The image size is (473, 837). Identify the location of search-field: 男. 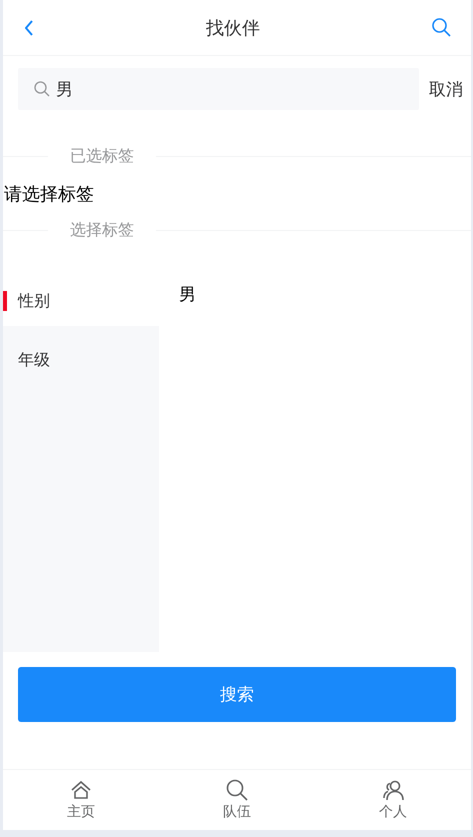
(218, 89).